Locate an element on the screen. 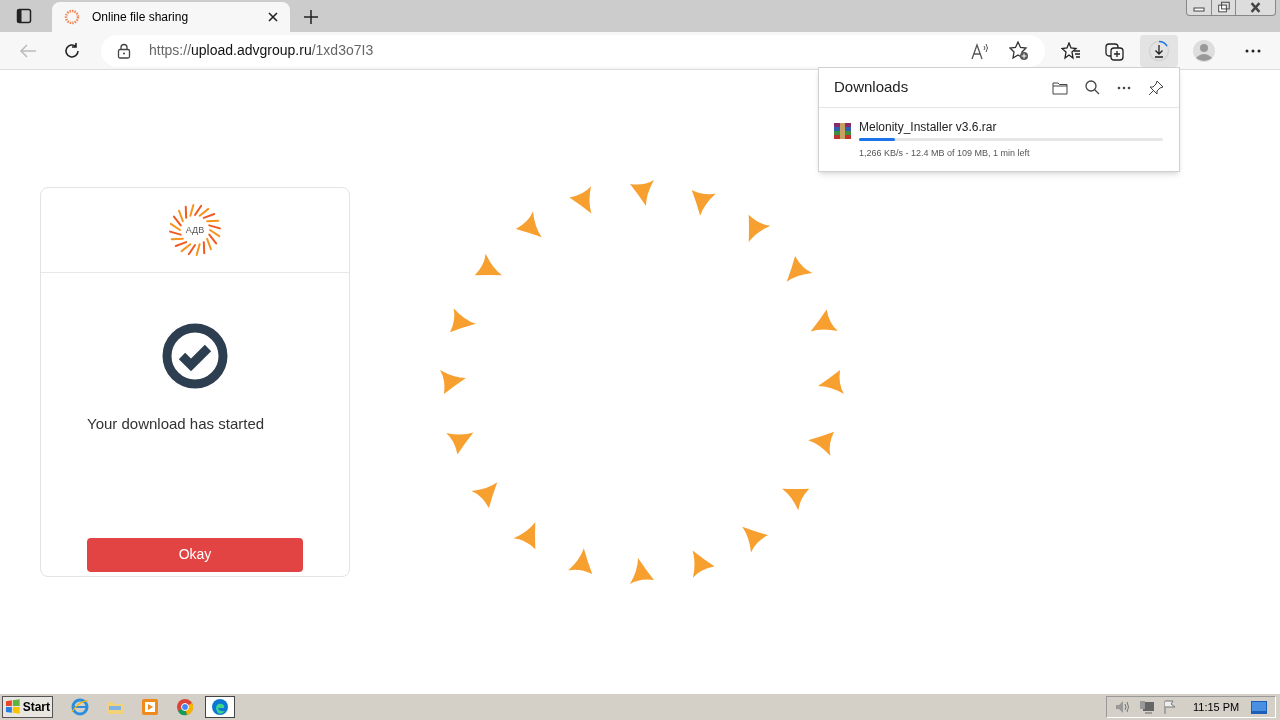 The width and height of the screenshot is (1280, 720). start-button: Start is located at coordinates (27, 707).